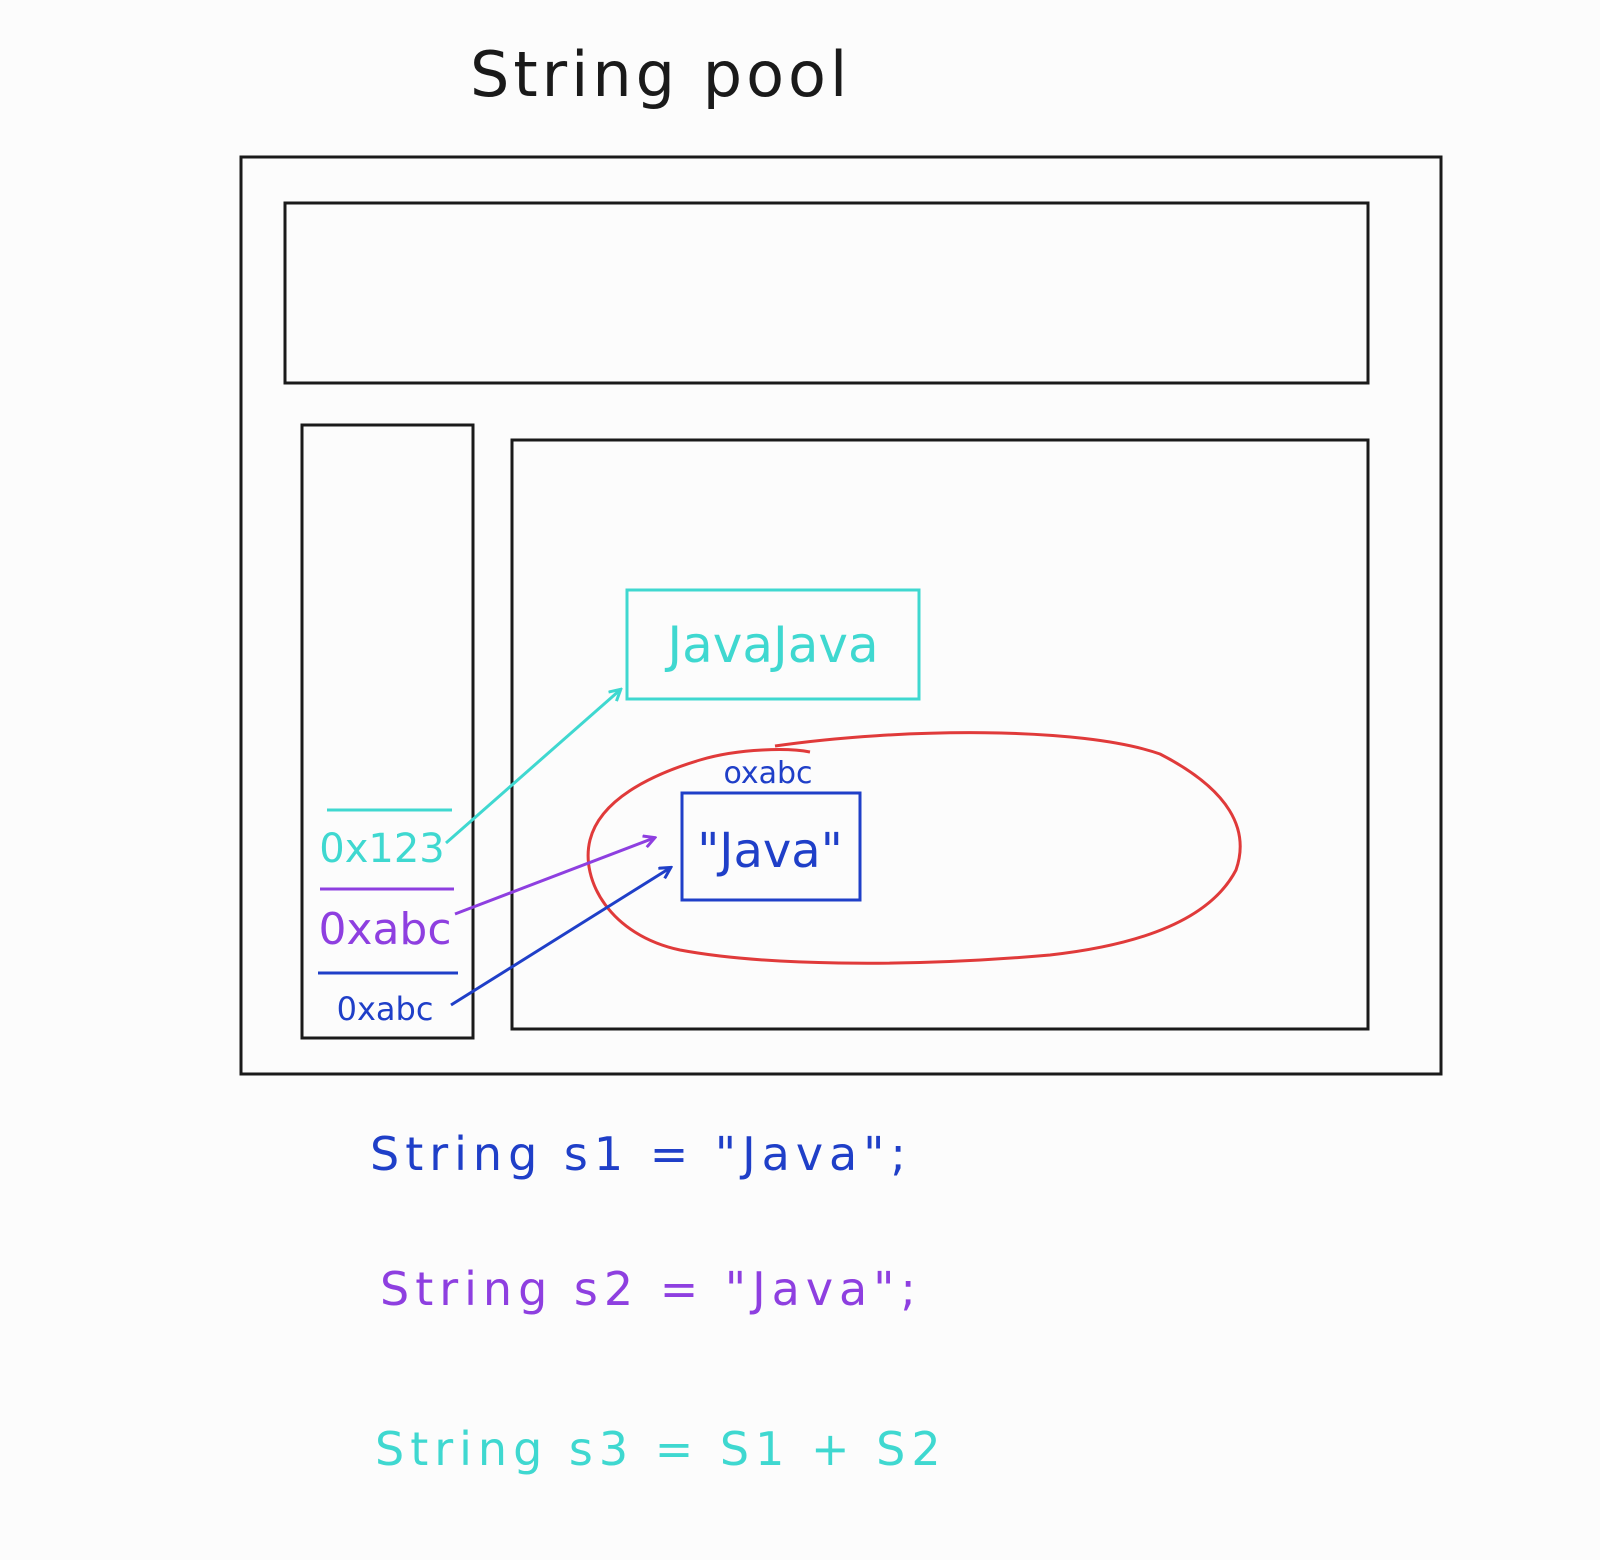 Image resolution: width=1600 pixels, height=1560 pixels. I want to click on stack-entry-s2-address: 0xabc, so click(384, 929).